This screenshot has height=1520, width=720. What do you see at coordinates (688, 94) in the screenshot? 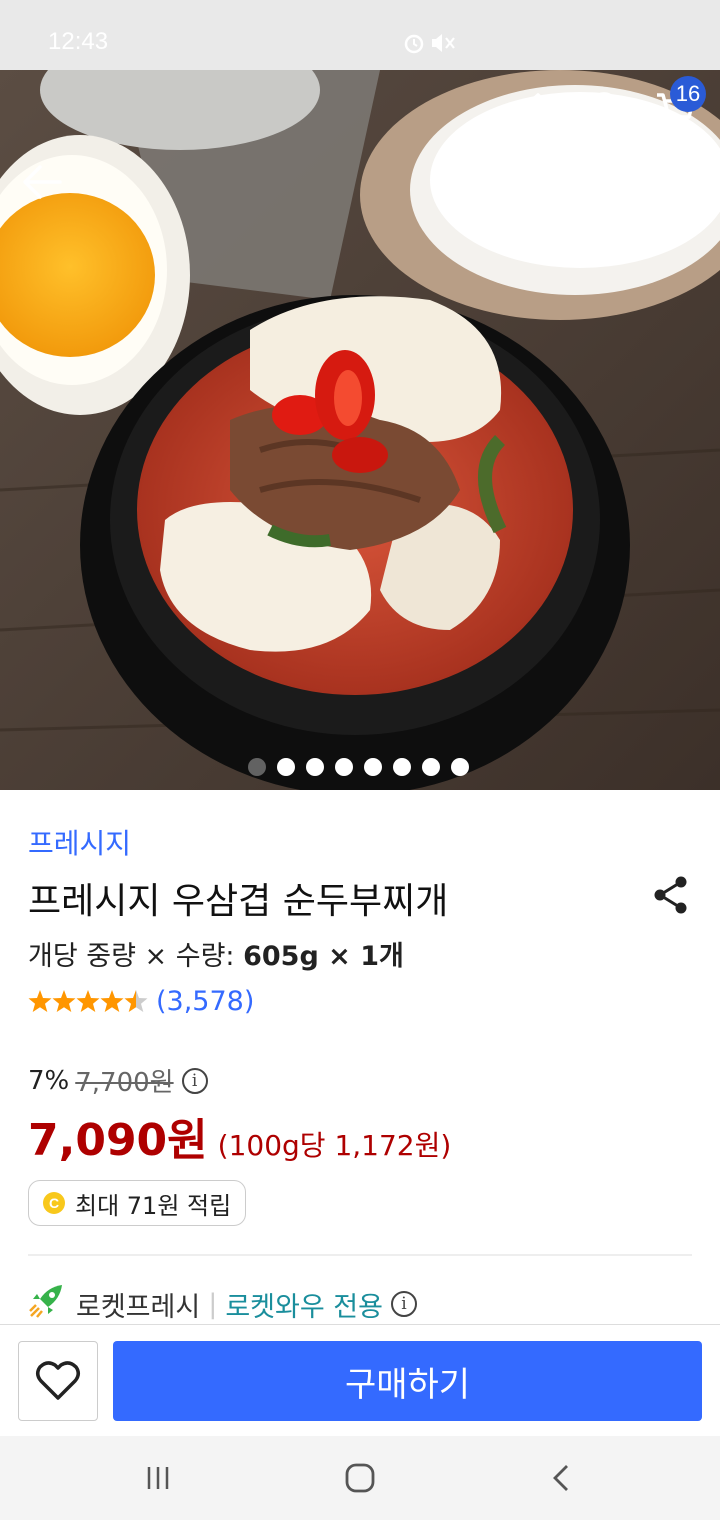
I see `cart-count-badge: 16` at bounding box center [688, 94].